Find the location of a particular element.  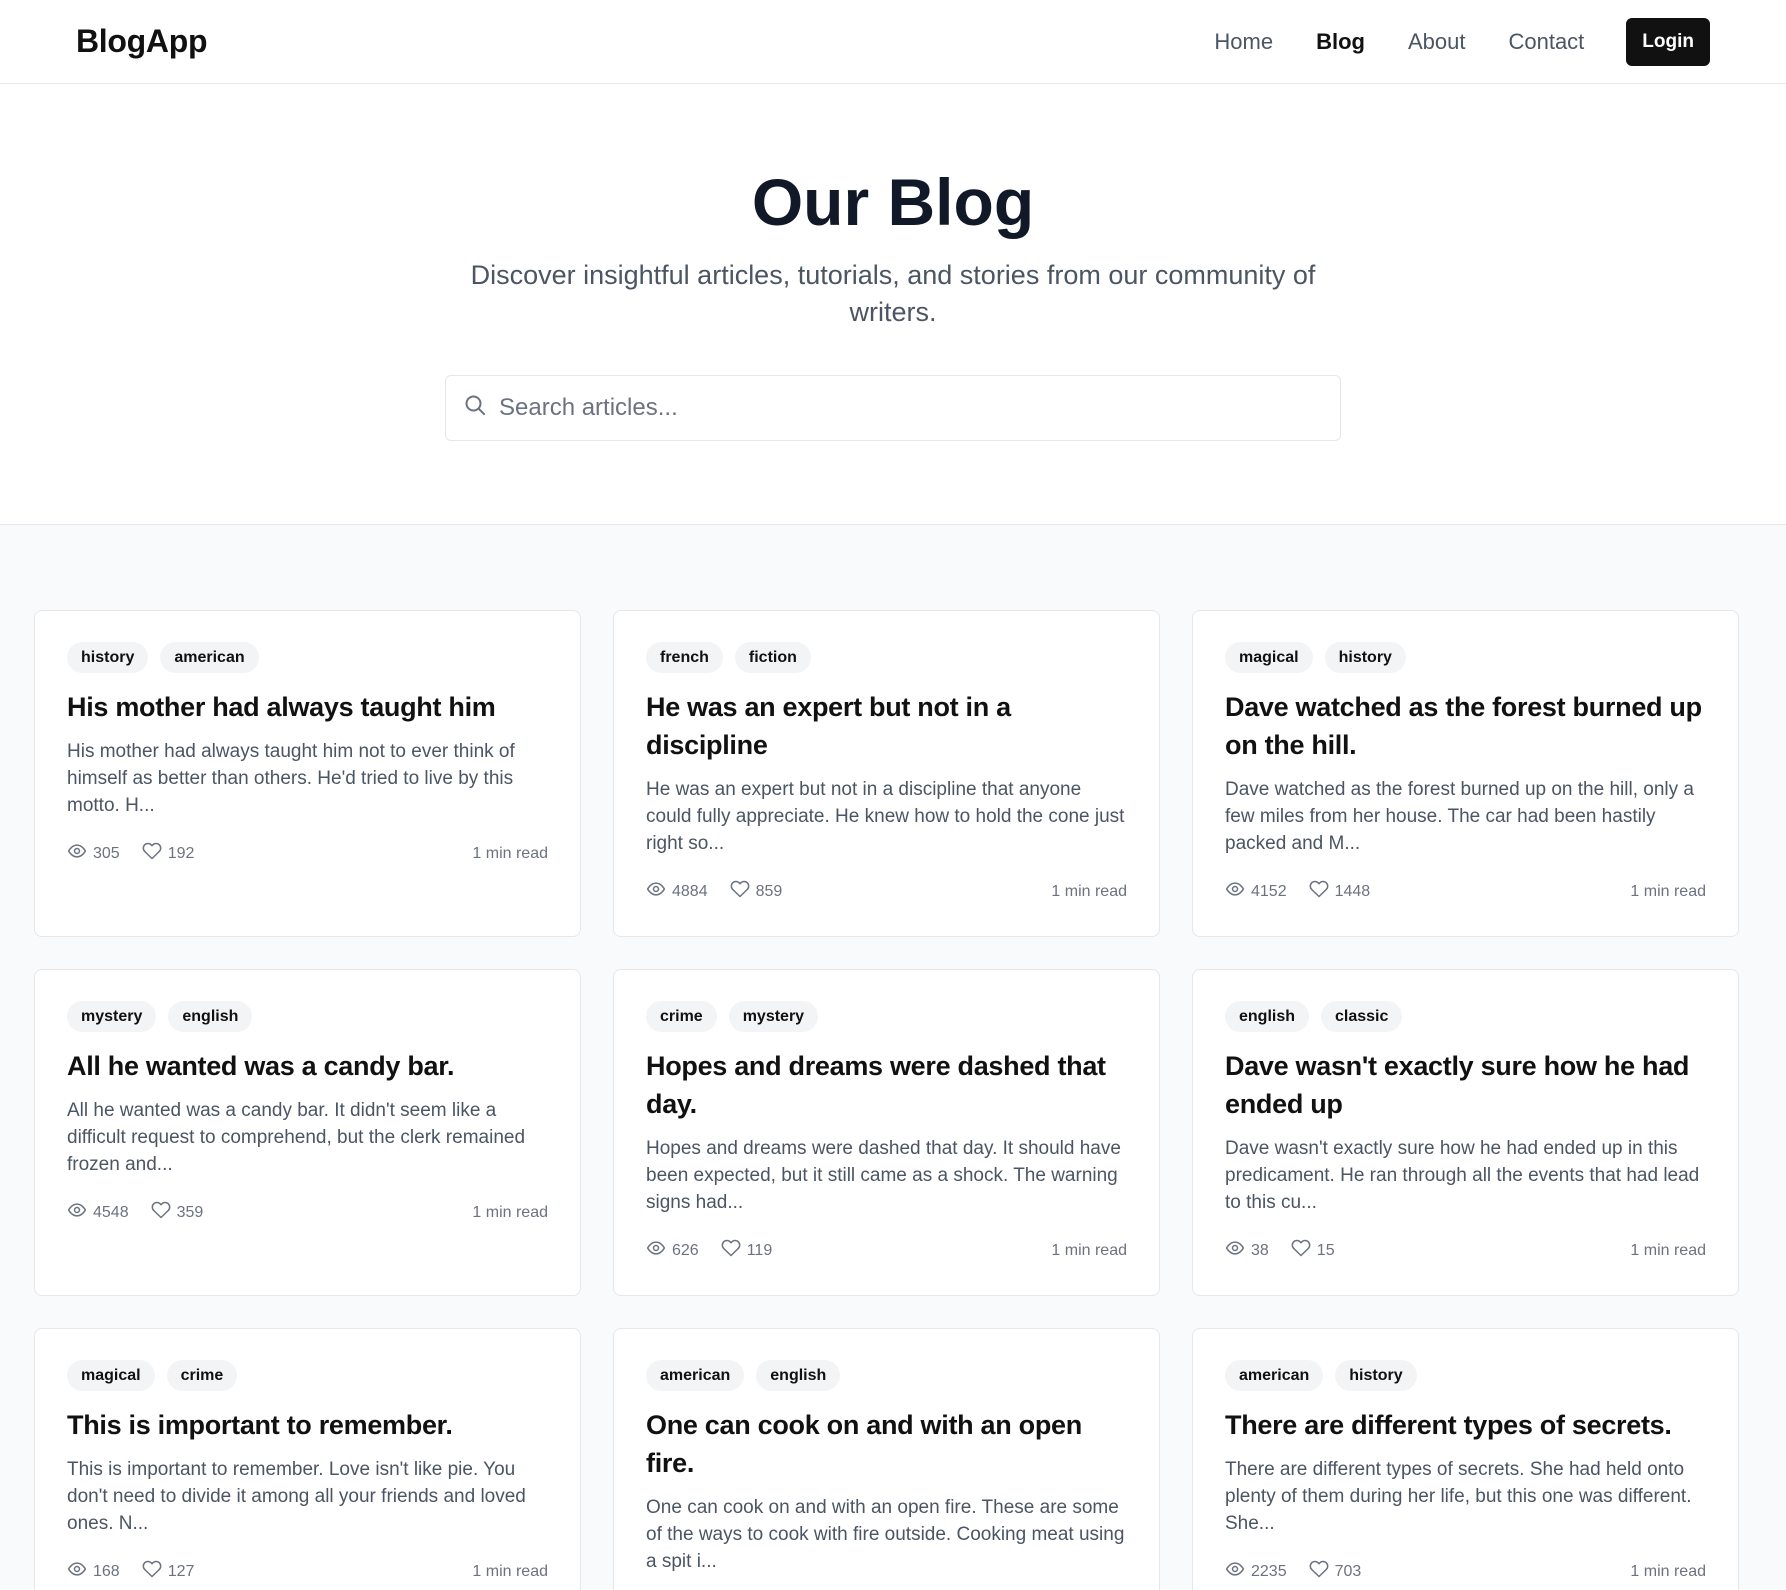

views-stat: 168 is located at coordinates (93, 1571).